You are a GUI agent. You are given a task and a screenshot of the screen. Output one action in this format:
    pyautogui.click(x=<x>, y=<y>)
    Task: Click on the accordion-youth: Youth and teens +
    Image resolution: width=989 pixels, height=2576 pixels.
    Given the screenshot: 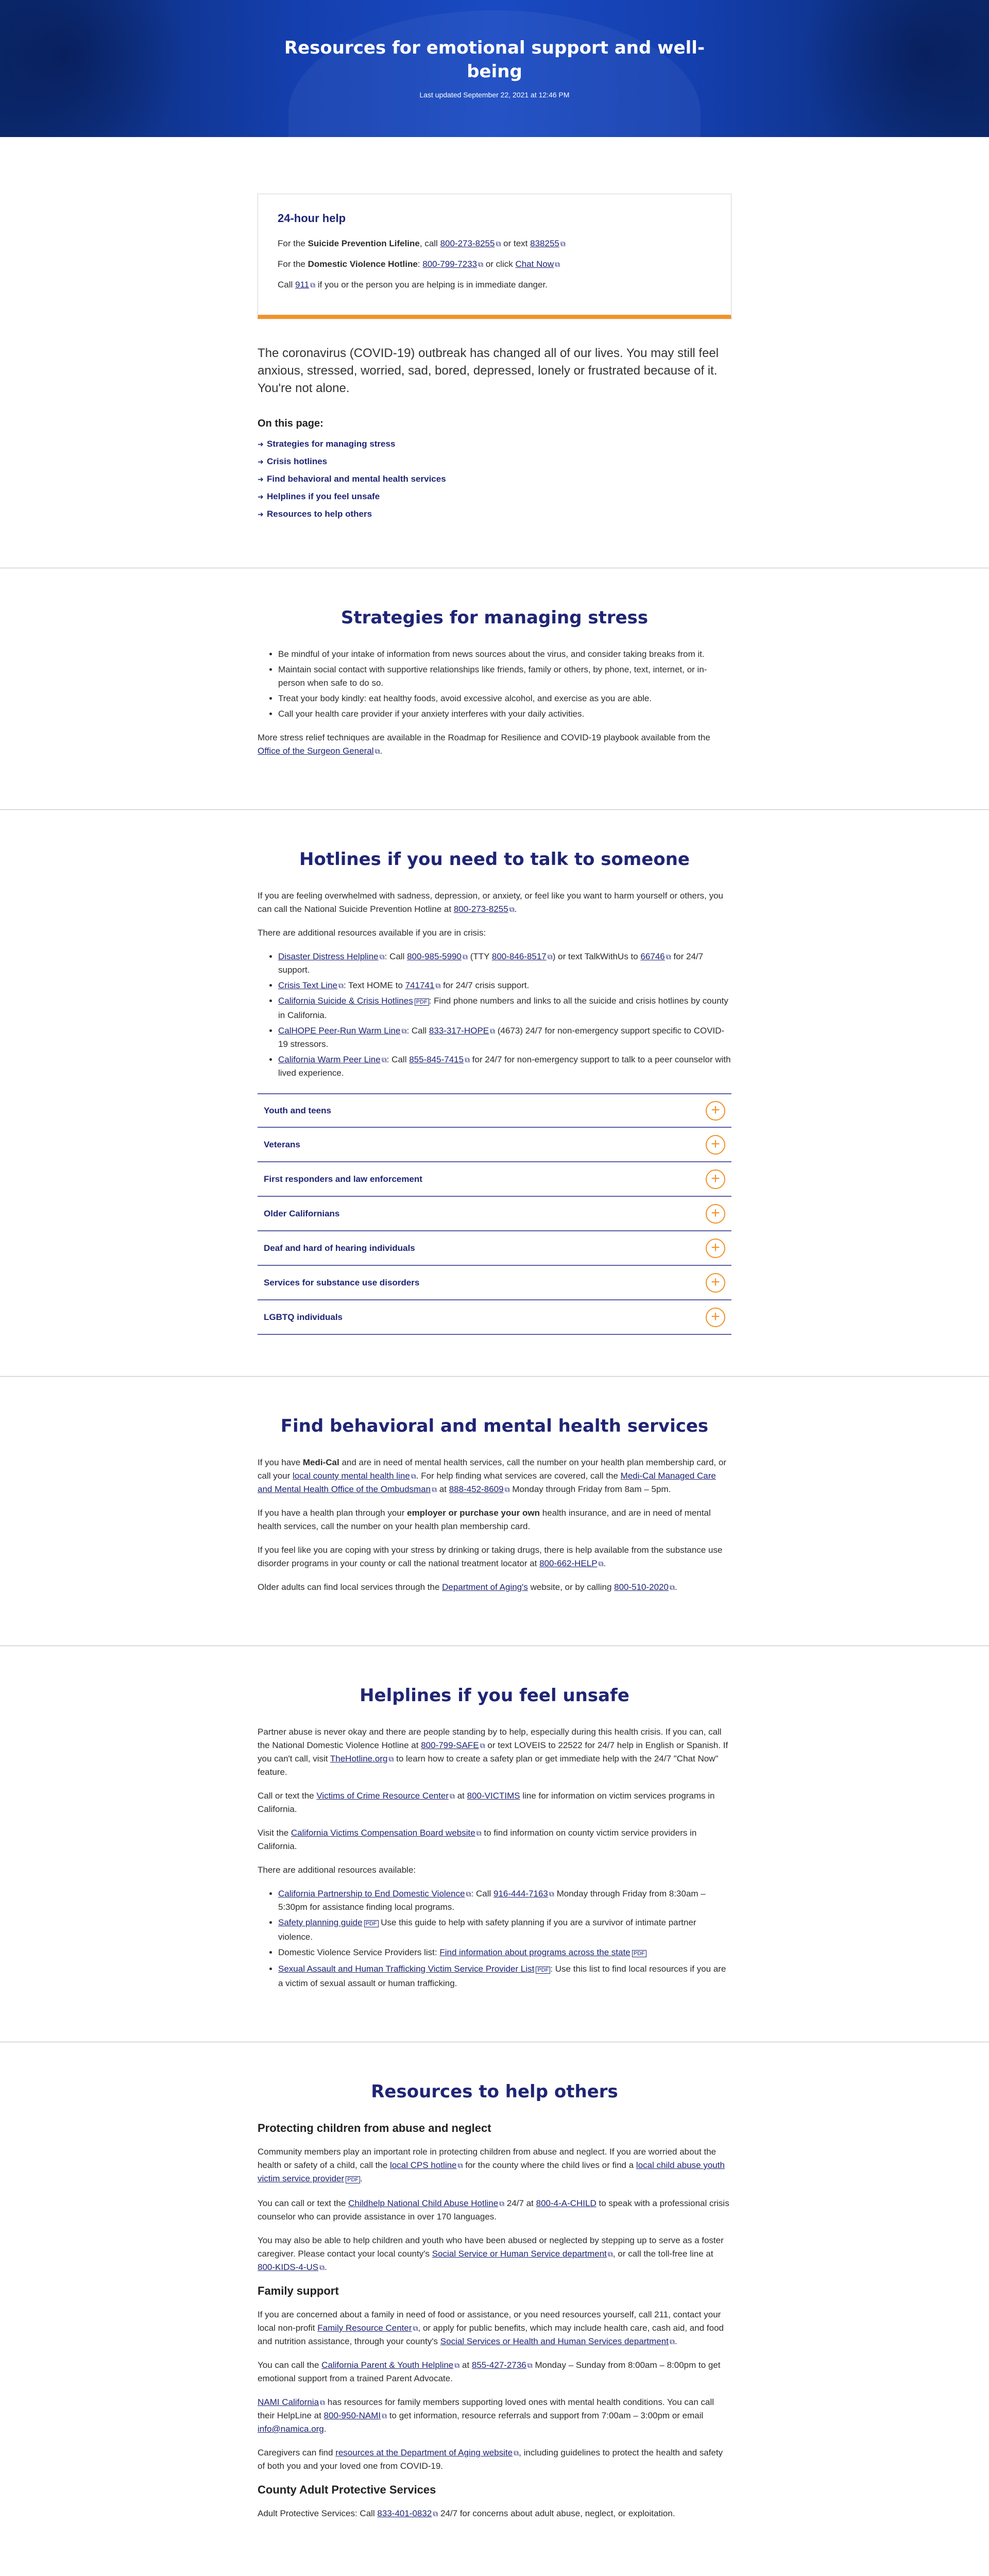 What is the action you would take?
    pyautogui.click(x=494, y=1110)
    